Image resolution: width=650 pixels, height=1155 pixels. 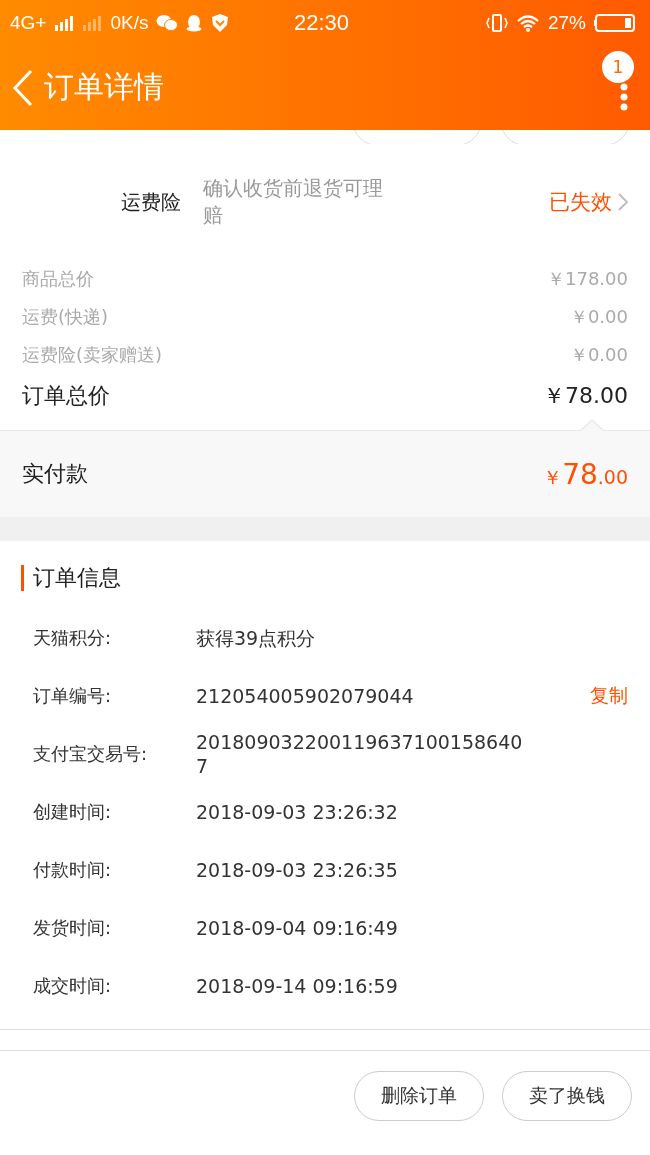 What do you see at coordinates (322, 22) in the screenshot?
I see `clock-time: 22:30` at bounding box center [322, 22].